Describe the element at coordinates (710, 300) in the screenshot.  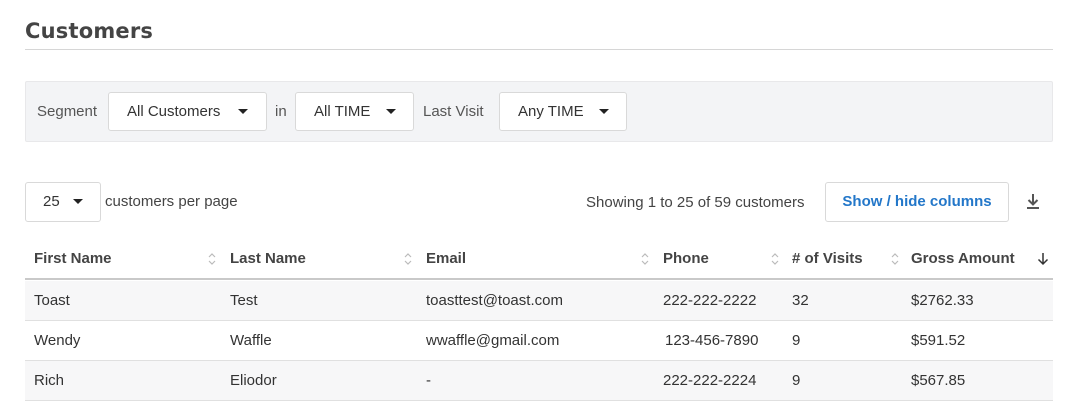
I see `cell-phone: 222-222-2222` at that location.